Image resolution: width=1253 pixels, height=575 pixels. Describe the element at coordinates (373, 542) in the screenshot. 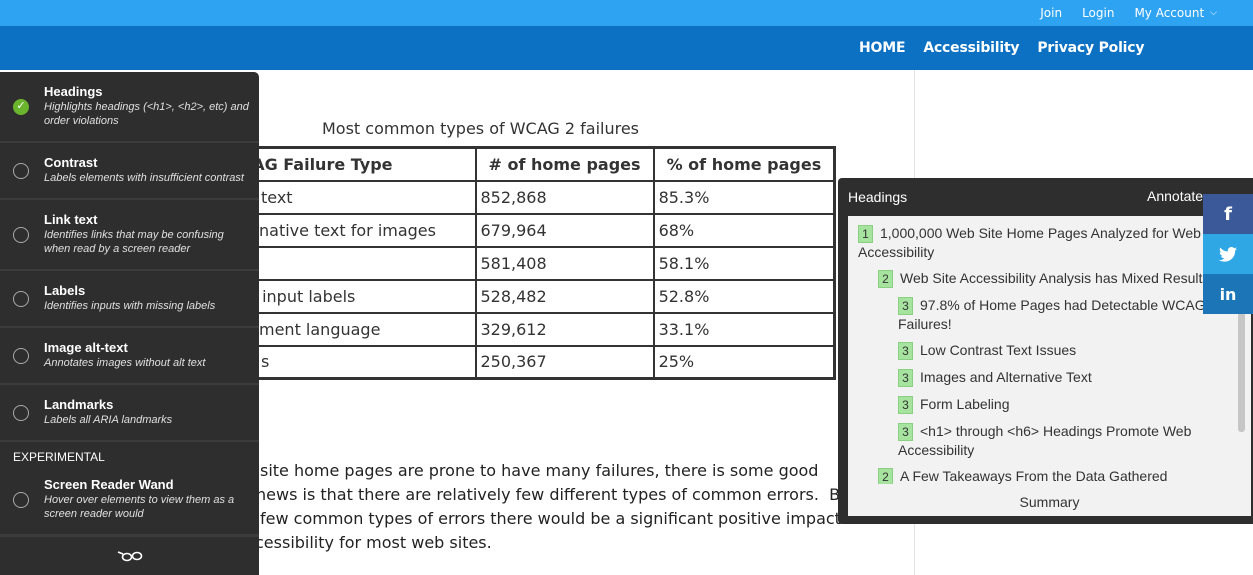

I see `article-line: cessibility for most web sites.` at that location.